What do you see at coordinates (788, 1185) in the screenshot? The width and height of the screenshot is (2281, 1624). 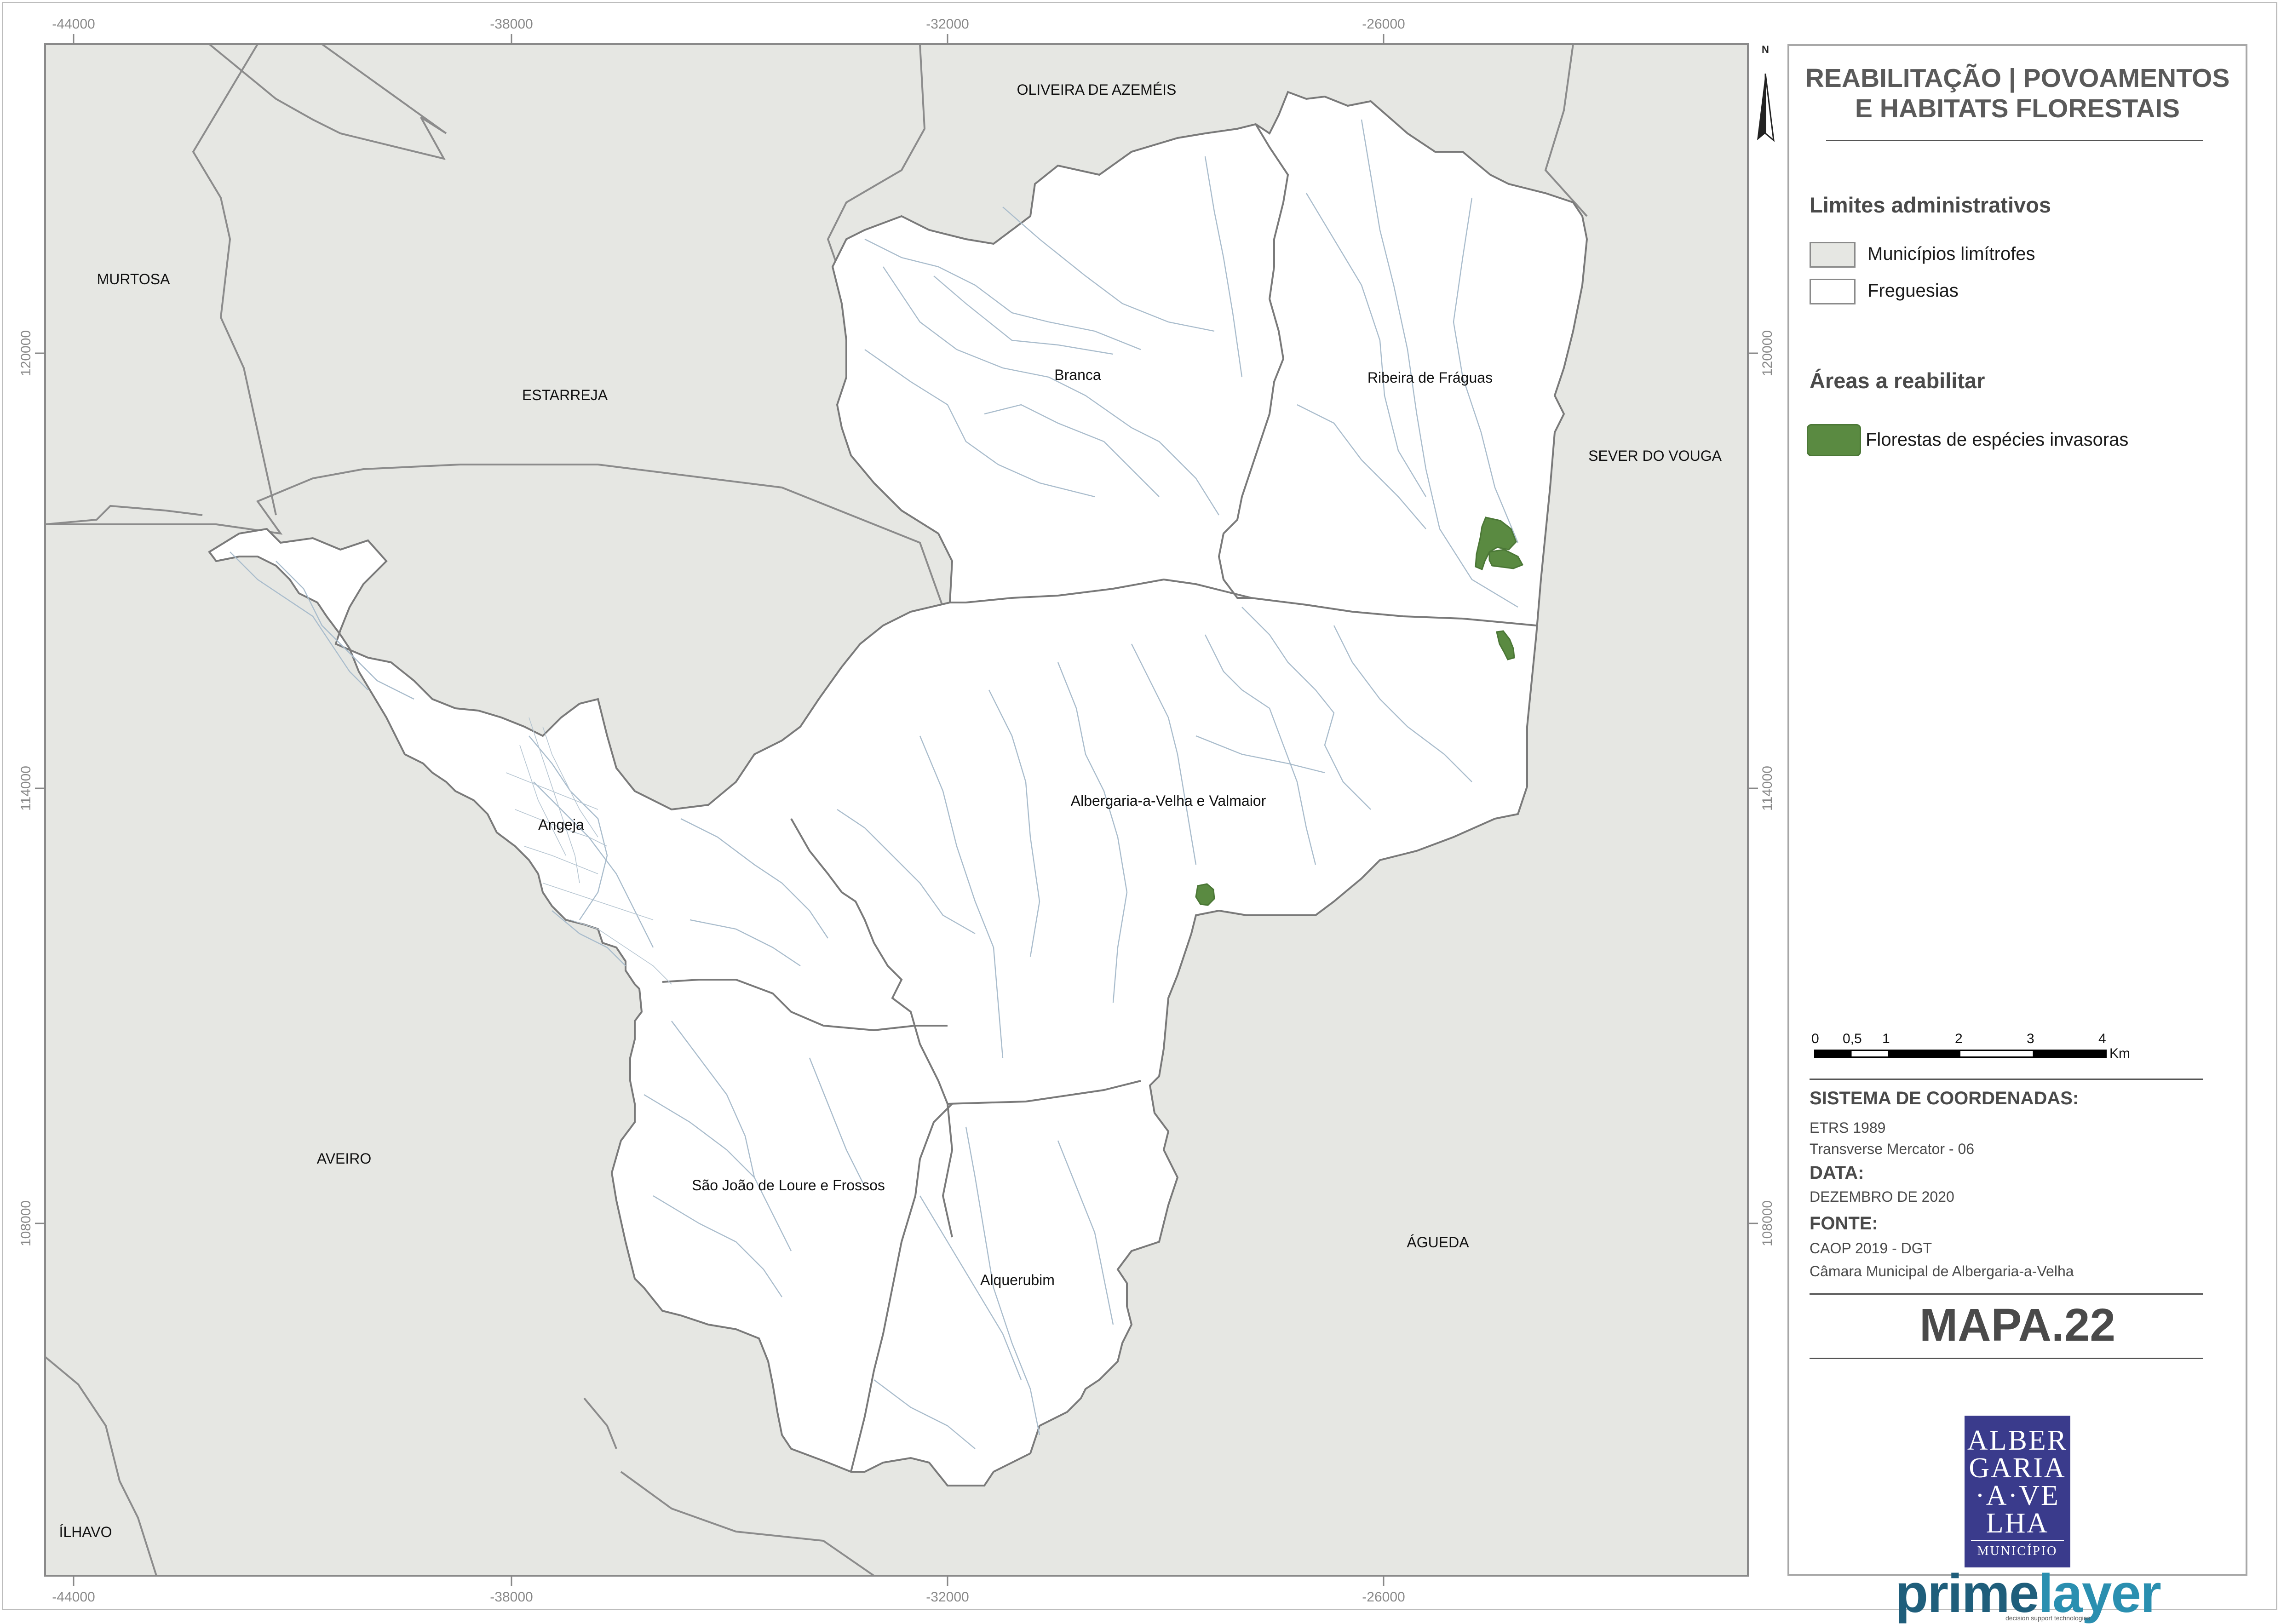 I see `parish-label: São João de Loure e Frossos` at bounding box center [788, 1185].